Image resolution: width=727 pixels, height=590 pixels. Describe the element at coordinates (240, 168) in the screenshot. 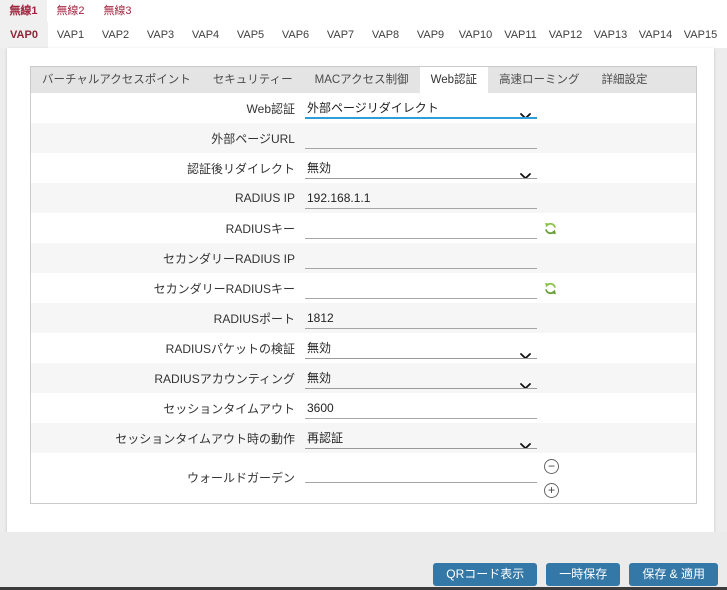

I see `field-label: 認証後リダイレクト` at that location.